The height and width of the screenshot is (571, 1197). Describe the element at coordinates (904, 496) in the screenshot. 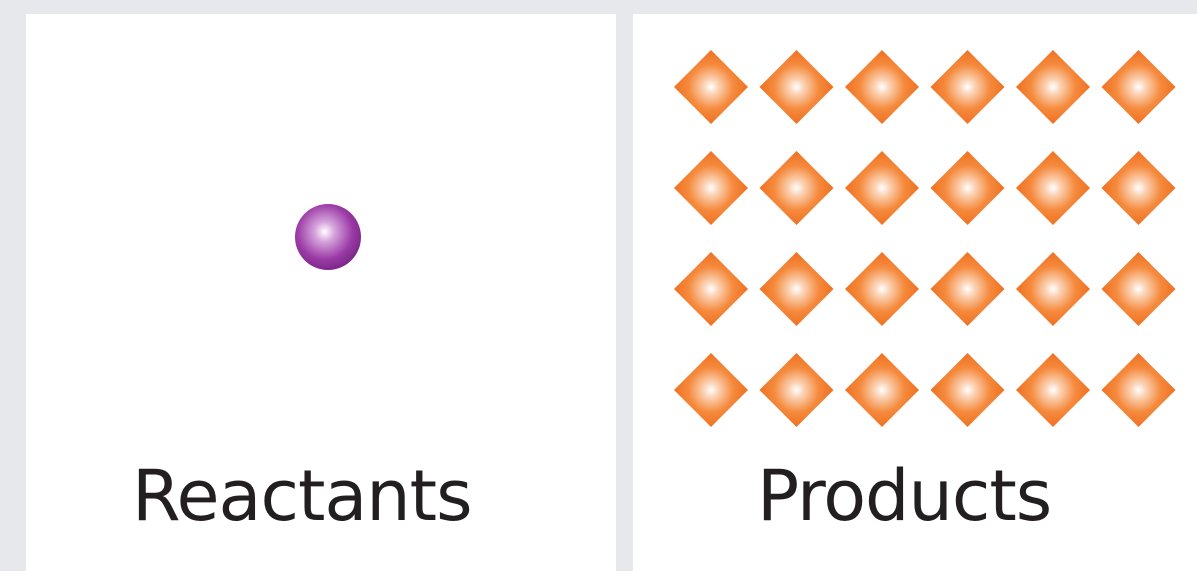

I see `products-label: Products` at that location.